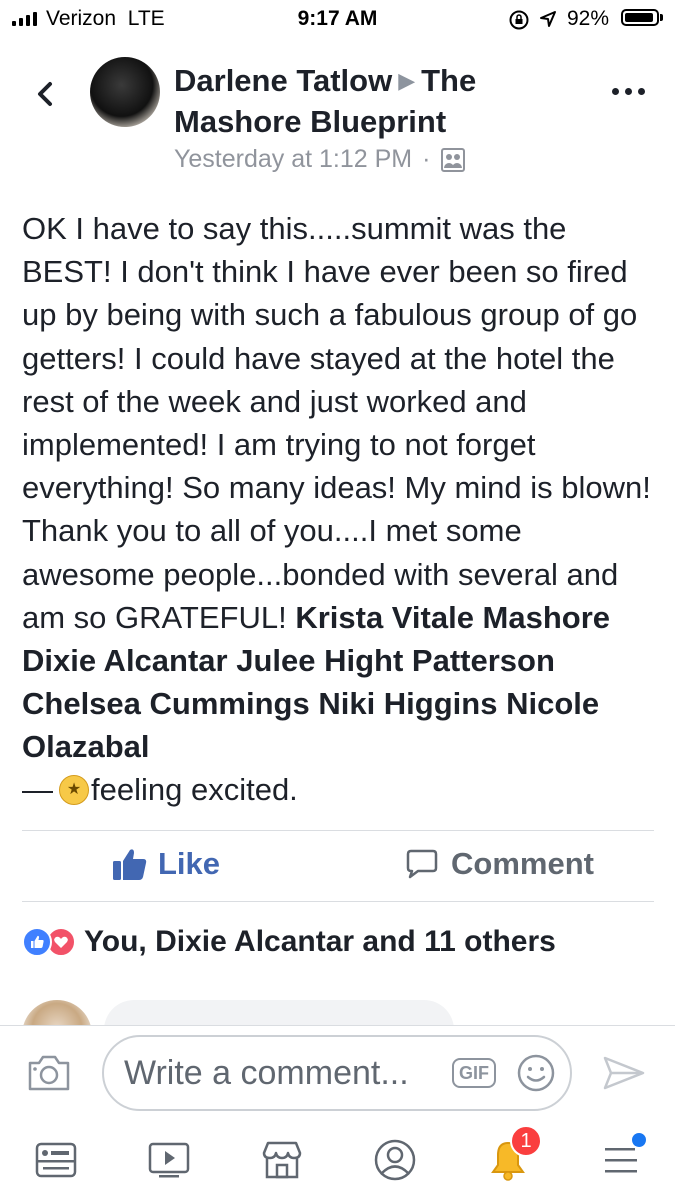 This screenshot has height=1200, width=675. I want to click on tab-profile, so click(395, 1160).